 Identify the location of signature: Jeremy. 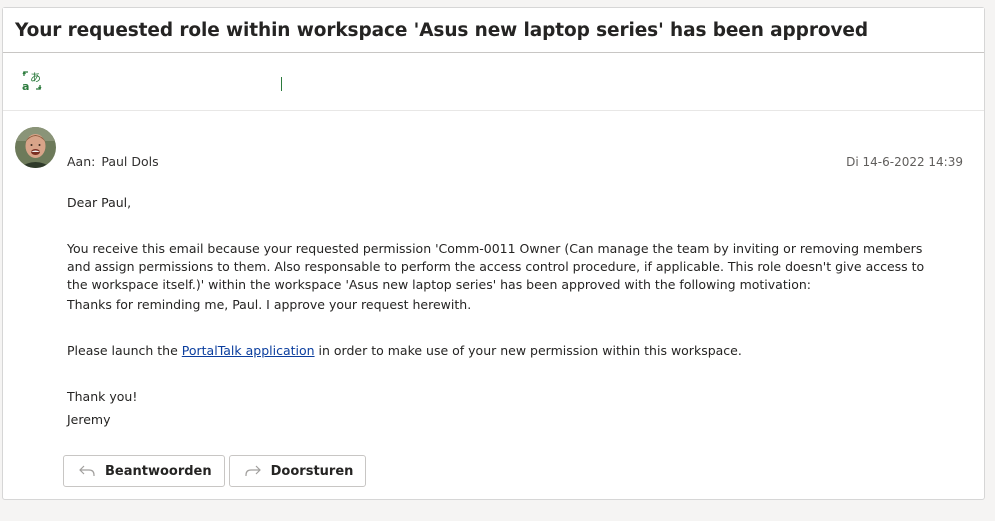
(89, 419).